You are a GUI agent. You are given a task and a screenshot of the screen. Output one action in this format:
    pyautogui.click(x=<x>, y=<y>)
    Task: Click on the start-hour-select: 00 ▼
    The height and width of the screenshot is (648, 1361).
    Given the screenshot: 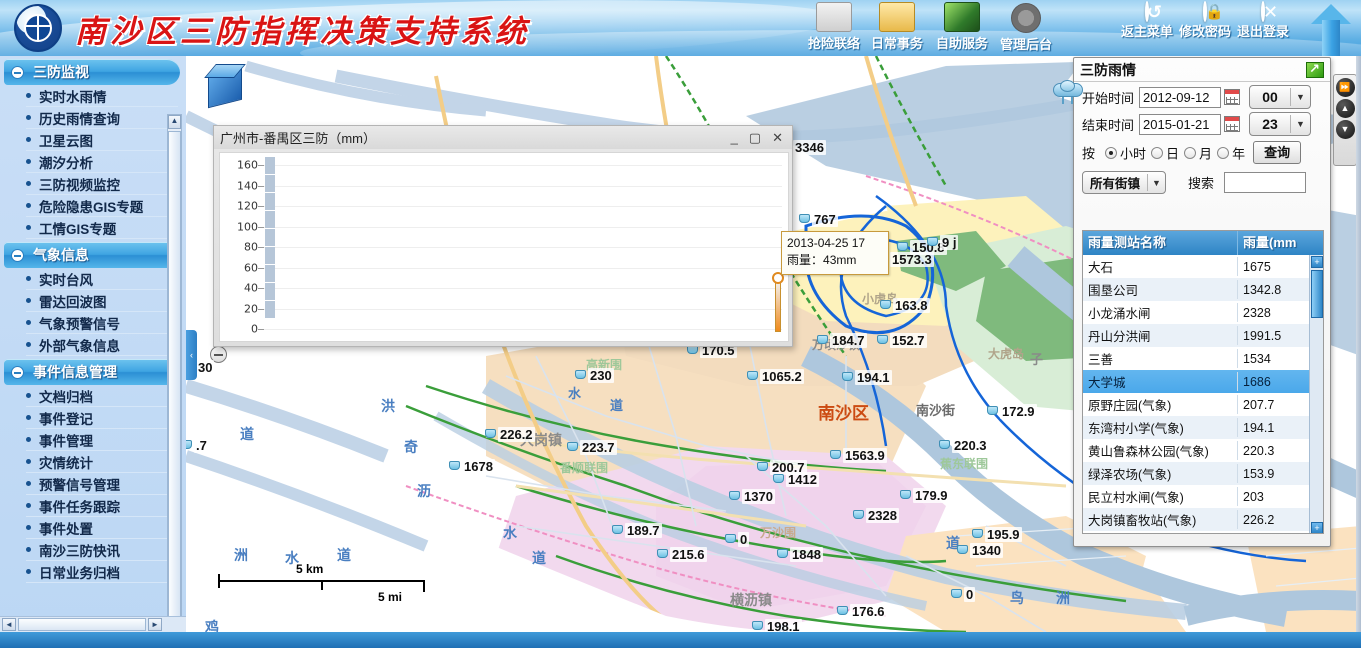 What is the action you would take?
    pyautogui.click(x=1280, y=97)
    